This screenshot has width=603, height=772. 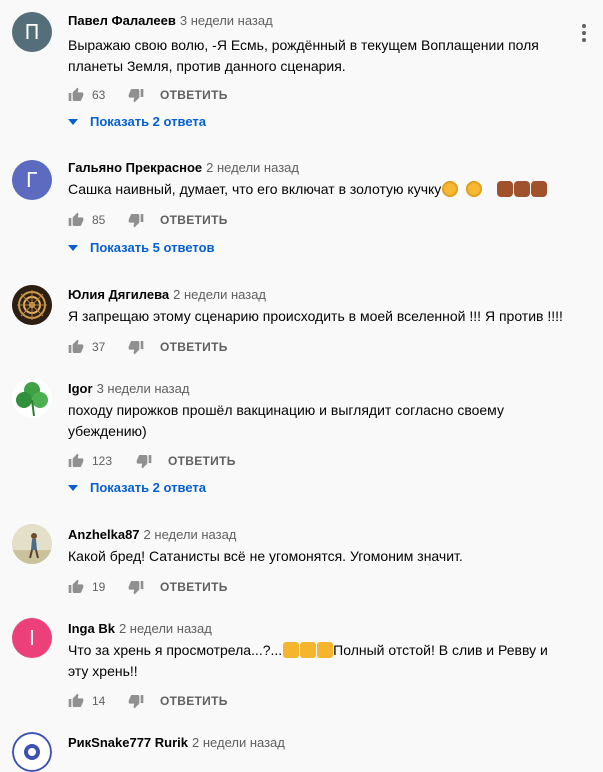 What do you see at coordinates (118, 294) in the screenshot?
I see `comment-author: Юлия Дягилева` at bounding box center [118, 294].